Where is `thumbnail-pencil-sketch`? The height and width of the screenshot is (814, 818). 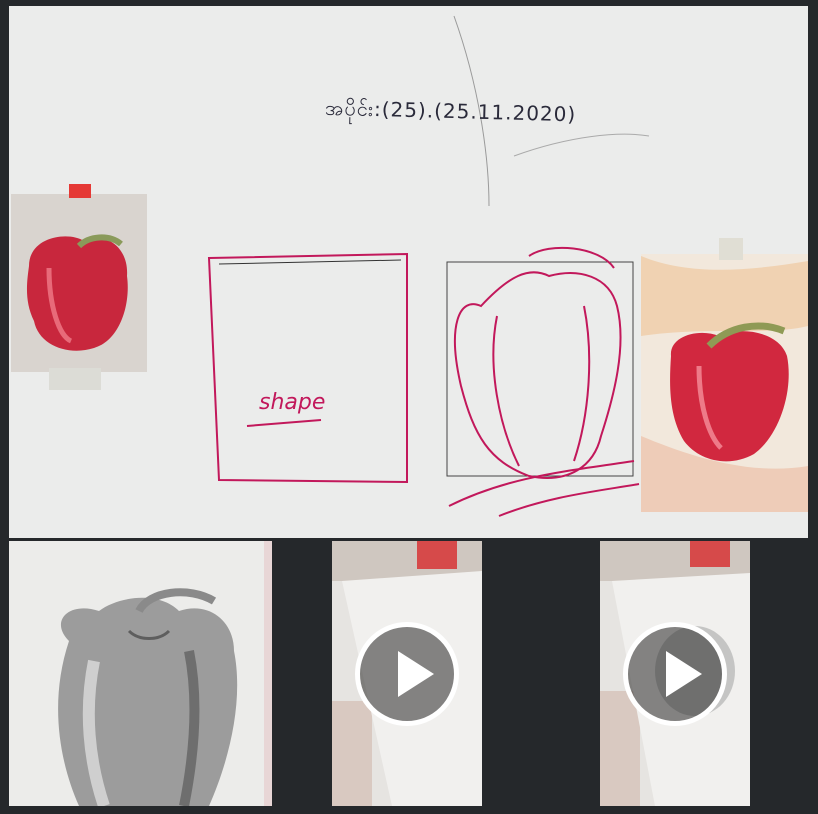
thumbnail-pencil-sketch is located at coordinates (140, 673).